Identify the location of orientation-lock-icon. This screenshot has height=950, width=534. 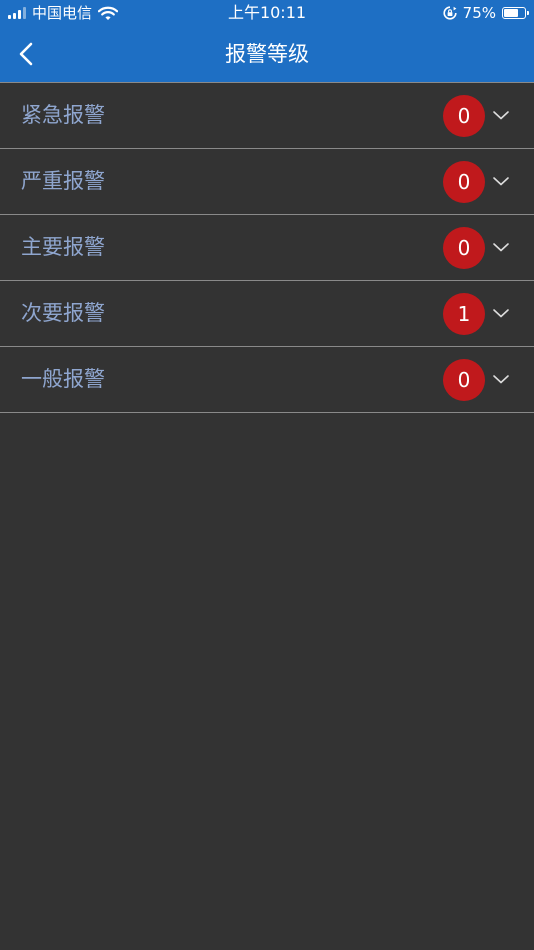
(450, 13).